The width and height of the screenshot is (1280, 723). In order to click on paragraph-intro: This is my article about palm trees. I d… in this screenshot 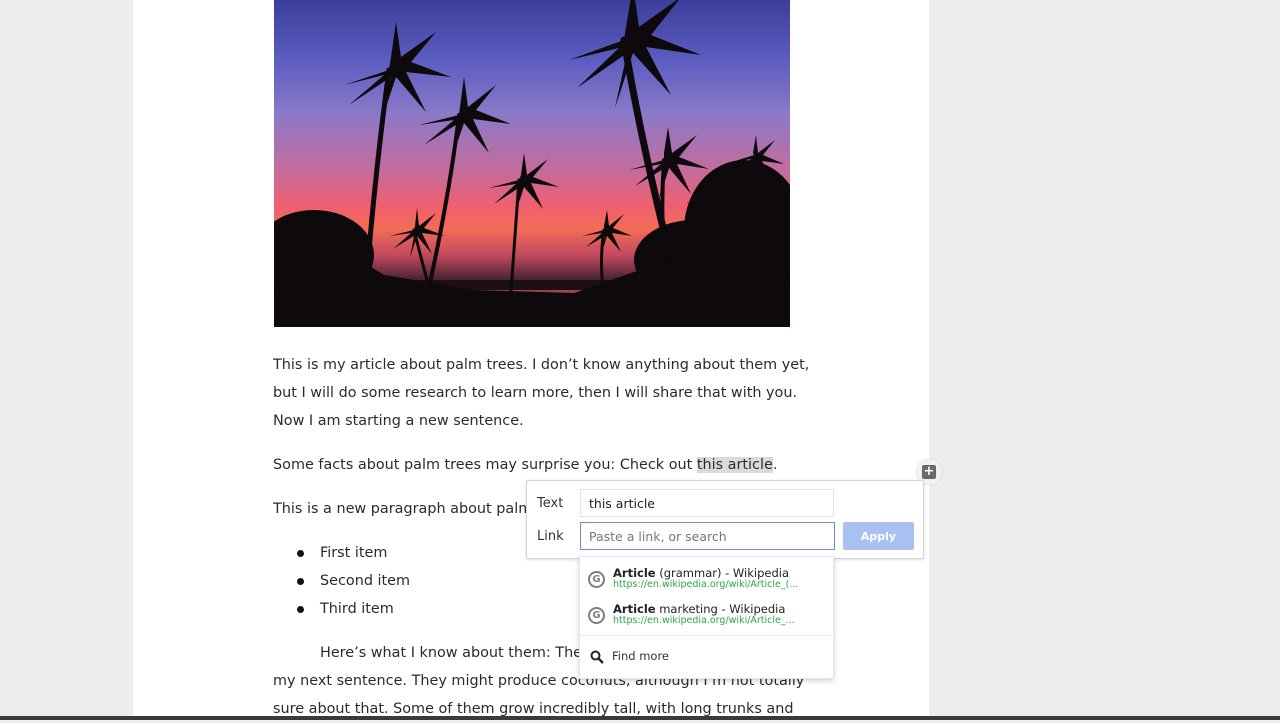, I will do `click(541, 393)`.